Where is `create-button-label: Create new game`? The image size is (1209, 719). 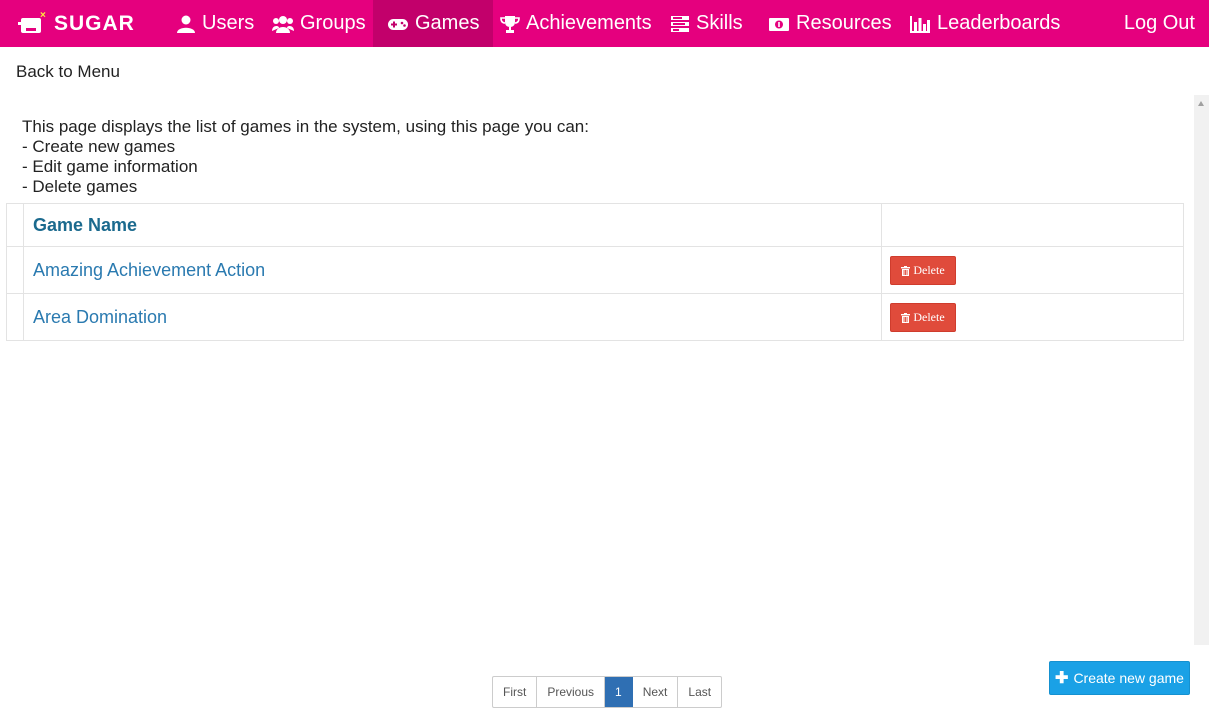 create-button-label: Create new game is located at coordinates (1128, 678).